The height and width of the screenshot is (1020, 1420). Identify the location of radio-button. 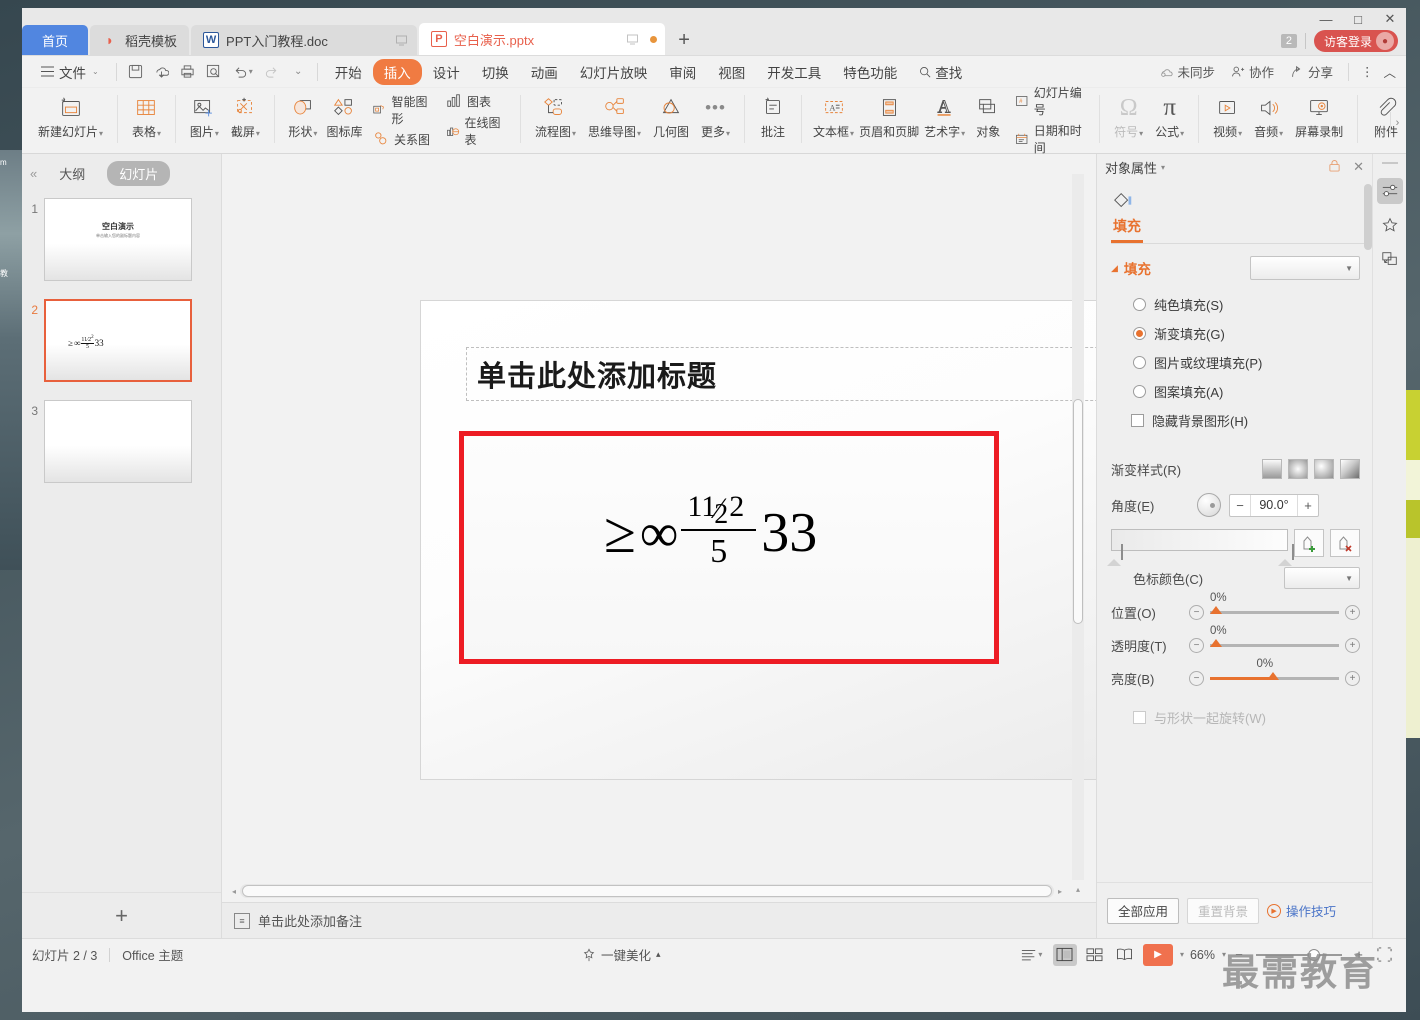
(1139, 362).